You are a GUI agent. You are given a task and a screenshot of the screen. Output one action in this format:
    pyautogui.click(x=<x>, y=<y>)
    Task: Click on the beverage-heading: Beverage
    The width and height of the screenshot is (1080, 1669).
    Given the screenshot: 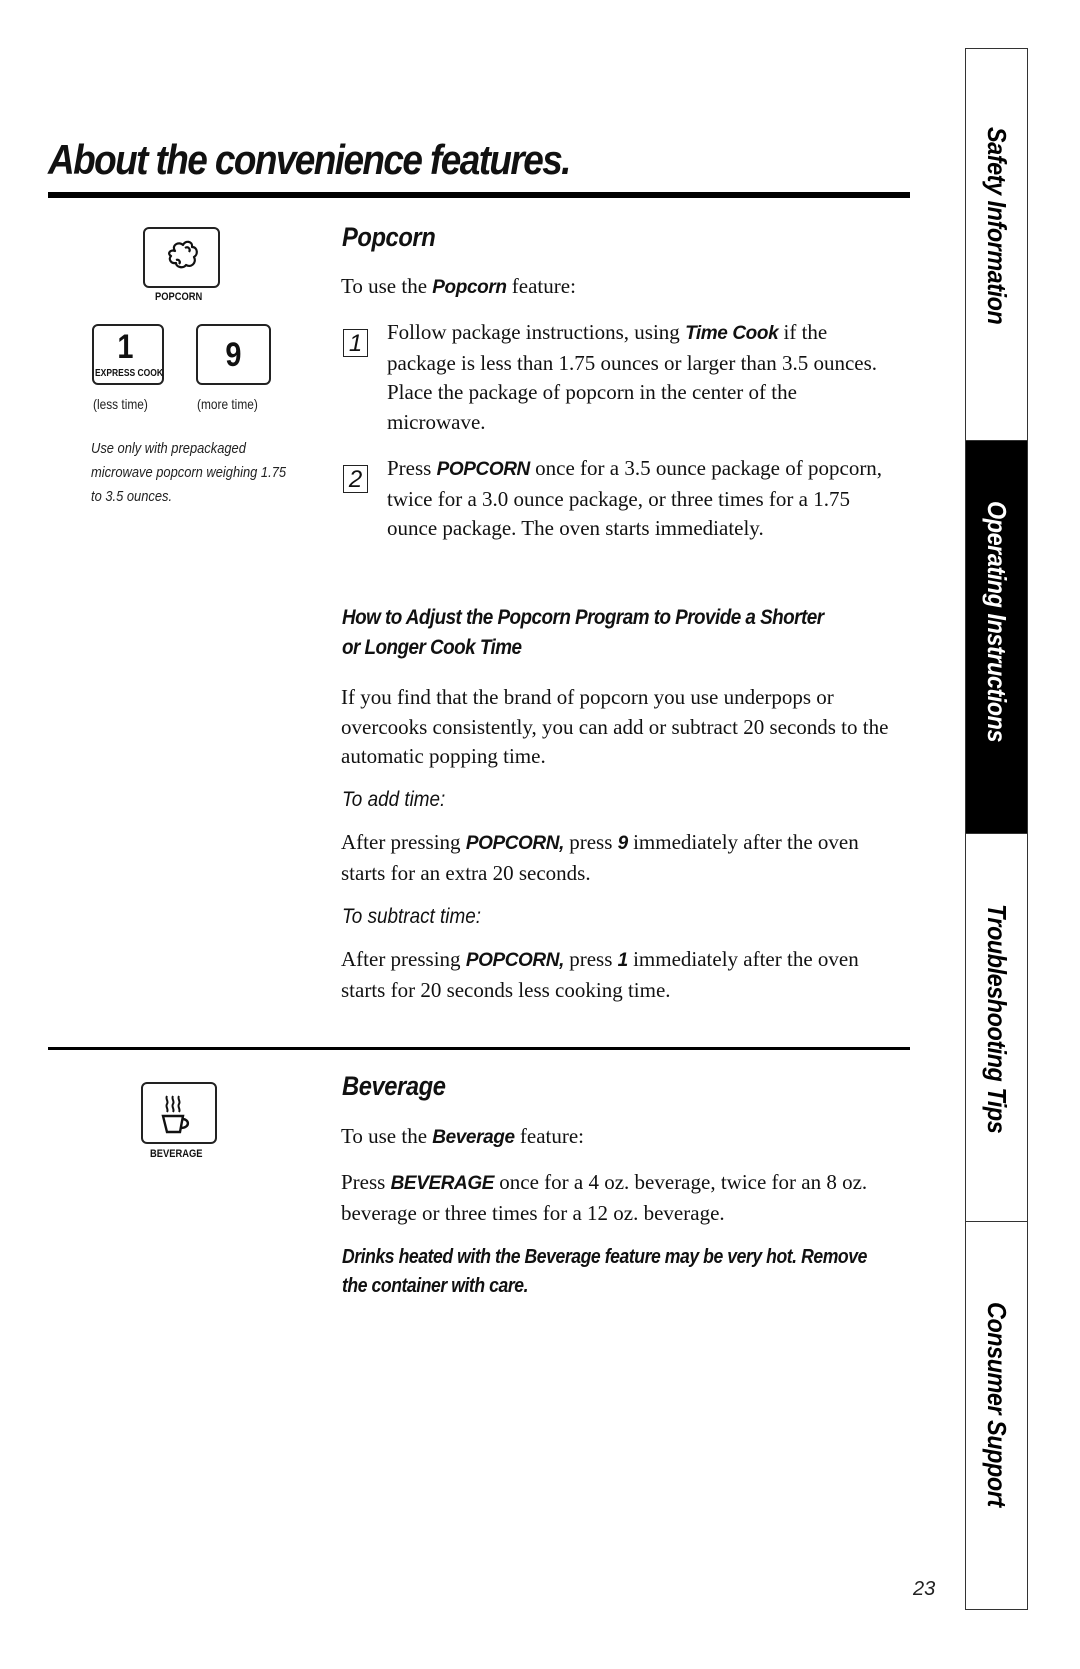 What is the action you would take?
    pyautogui.click(x=394, y=1086)
    